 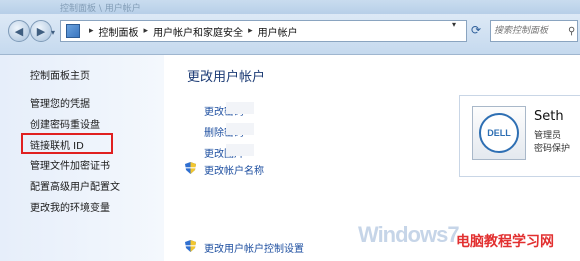 I want to click on sidebar-item-control-panel-home: 控制面板主页, so click(x=60, y=74).